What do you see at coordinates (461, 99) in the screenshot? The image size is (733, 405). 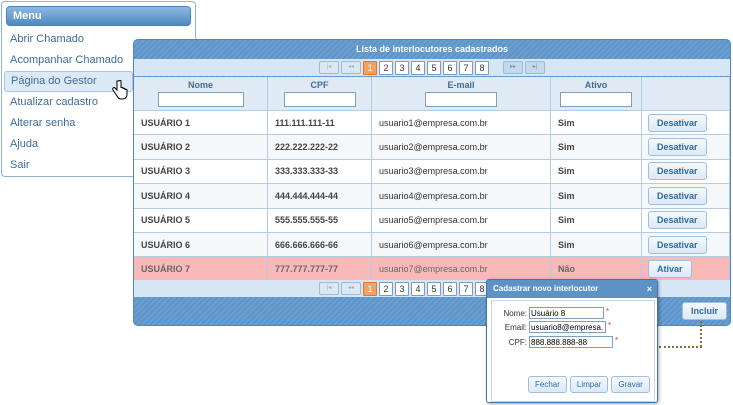 I see `filter-email-input` at bounding box center [461, 99].